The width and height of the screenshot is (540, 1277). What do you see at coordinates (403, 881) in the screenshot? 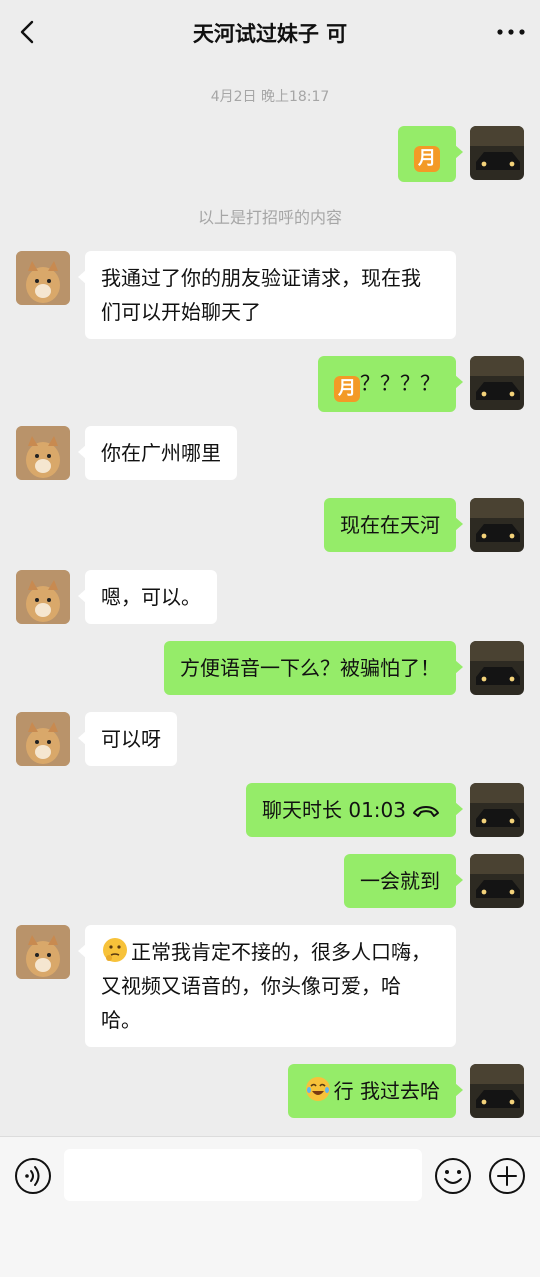
I see `message-bubble-me: 一会就到` at bounding box center [403, 881].